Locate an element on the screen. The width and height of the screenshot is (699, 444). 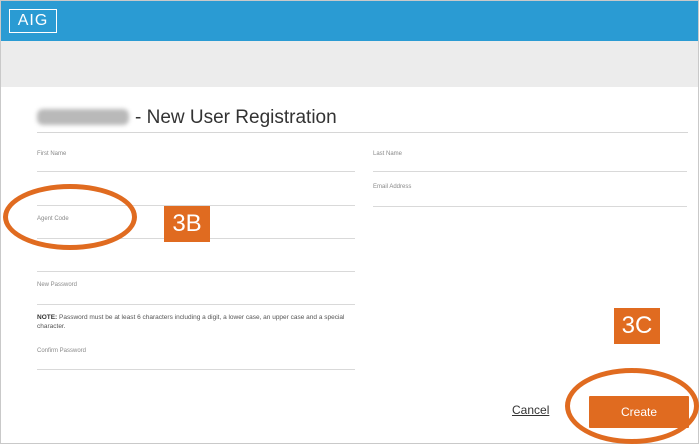
step-3b-tag: 3B is located at coordinates (187, 224).